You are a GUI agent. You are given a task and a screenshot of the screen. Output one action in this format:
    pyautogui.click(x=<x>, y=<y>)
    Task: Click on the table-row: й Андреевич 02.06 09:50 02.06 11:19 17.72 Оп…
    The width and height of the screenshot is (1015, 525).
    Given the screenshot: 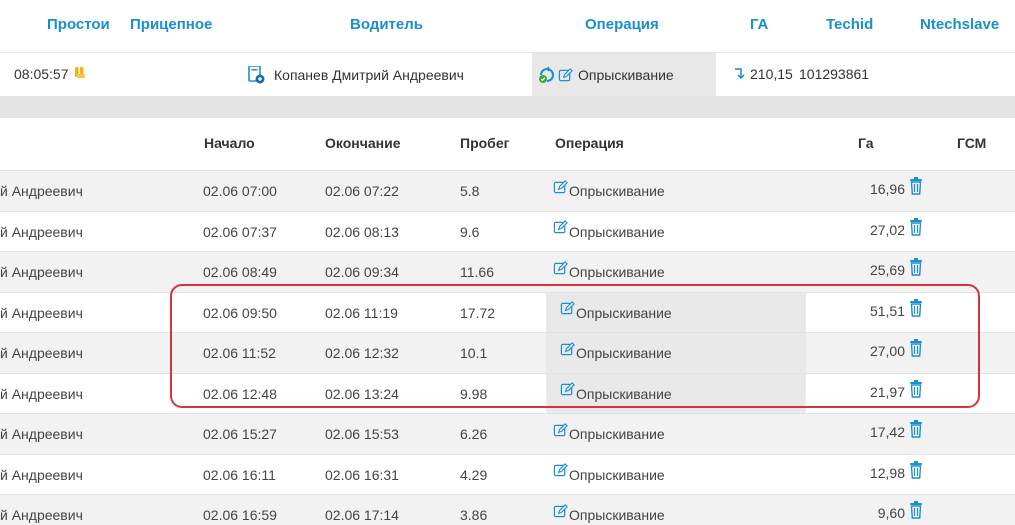 What is the action you would take?
    pyautogui.click(x=507, y=312)
    